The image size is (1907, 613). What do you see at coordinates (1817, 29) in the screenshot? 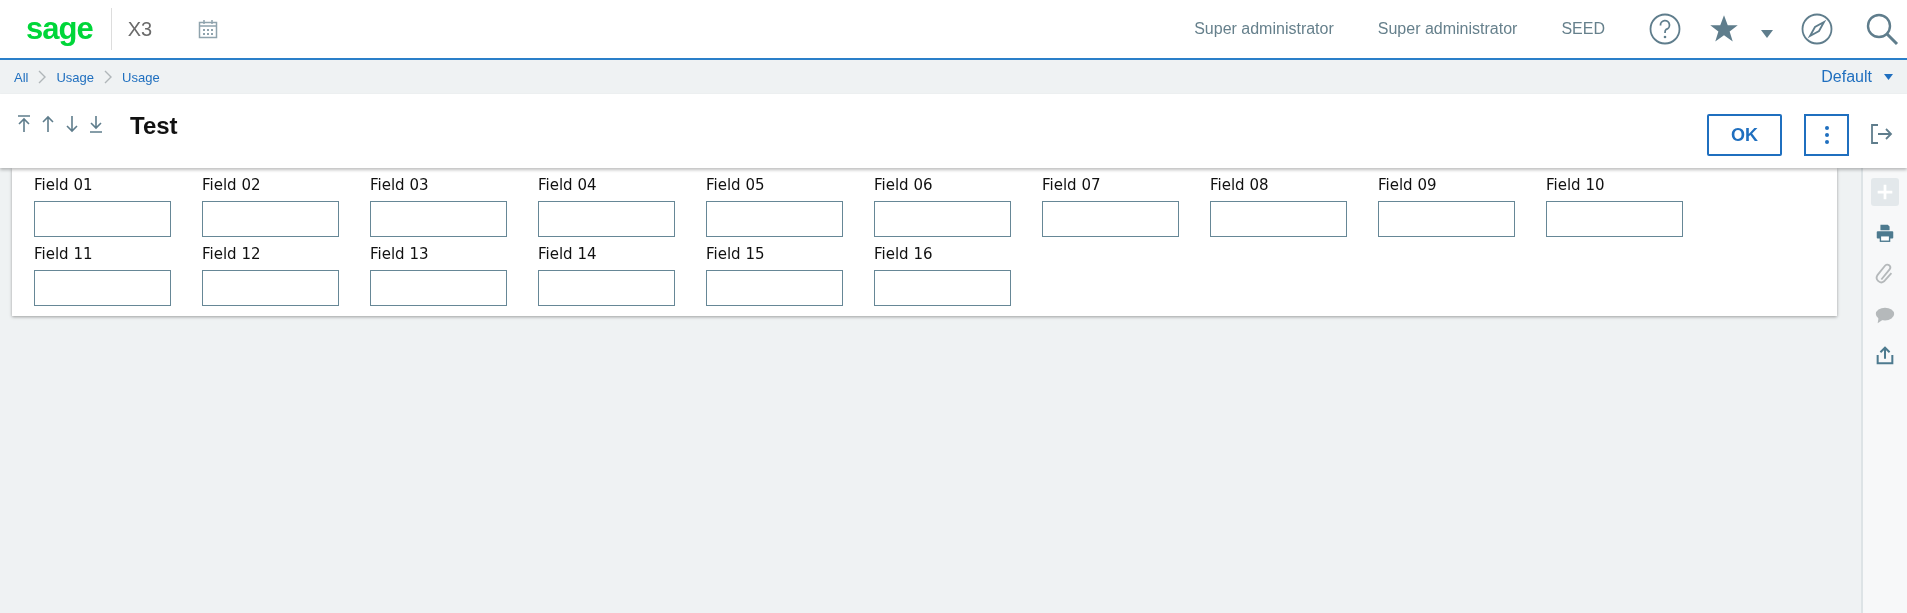
I see `compass-icon` at bounding box center [1817, 29].